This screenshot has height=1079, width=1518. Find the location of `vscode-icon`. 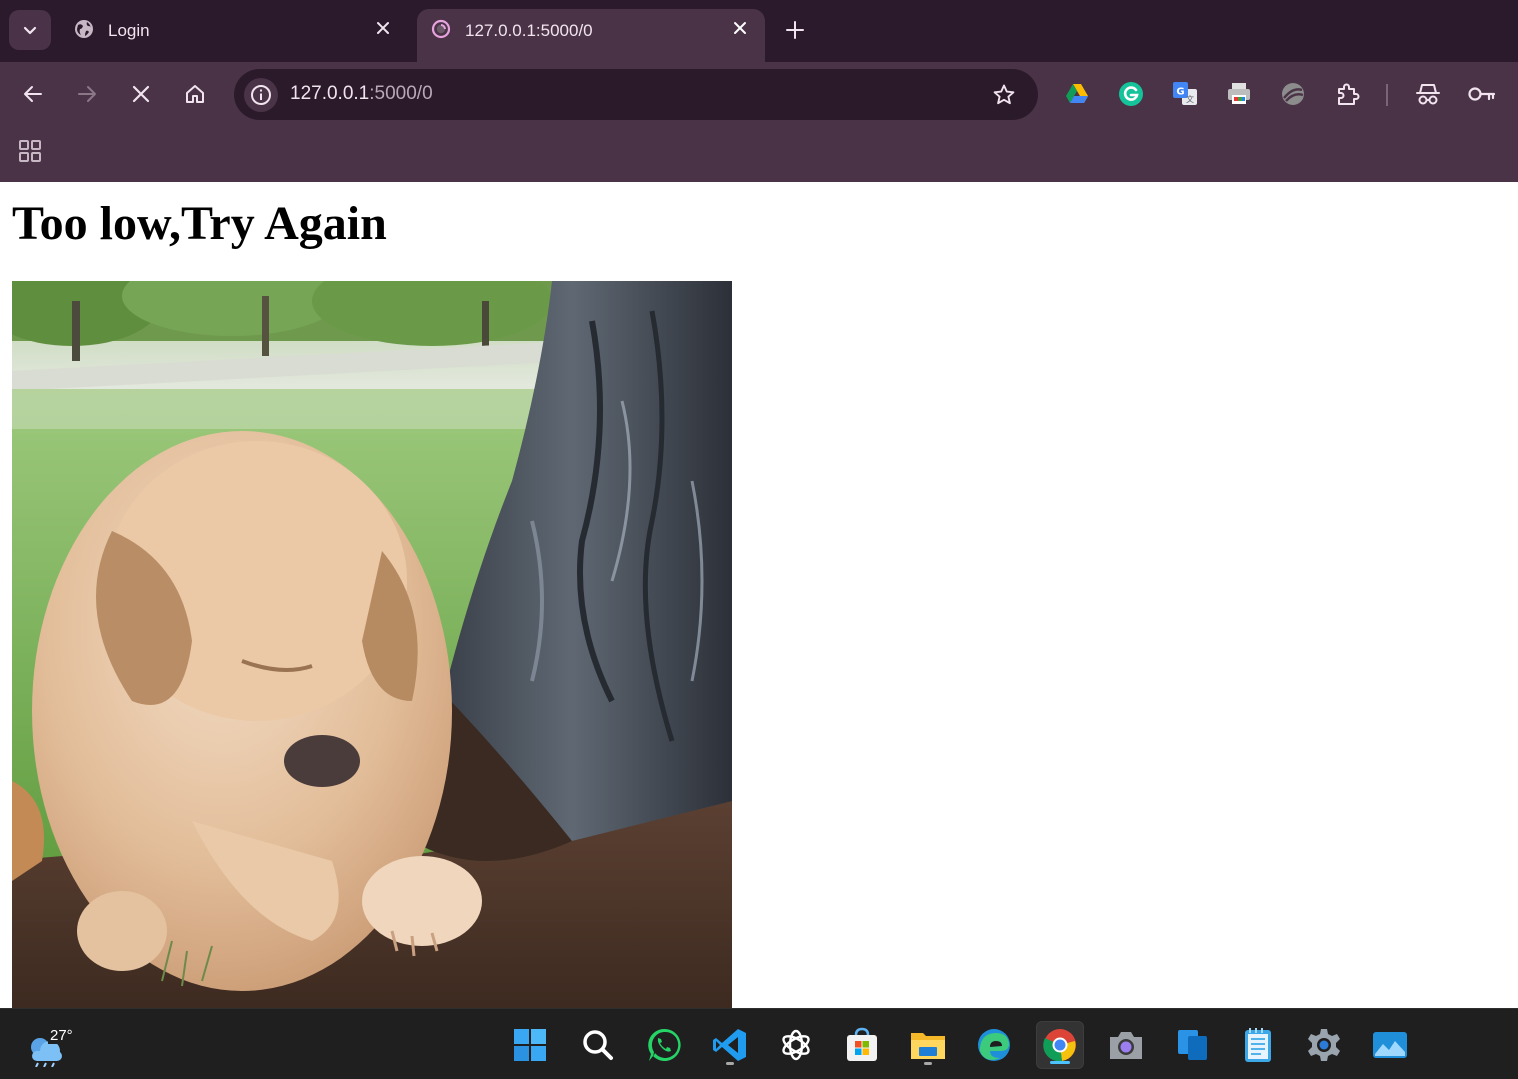

vscode-icon is located at coordinates (729, 1045).